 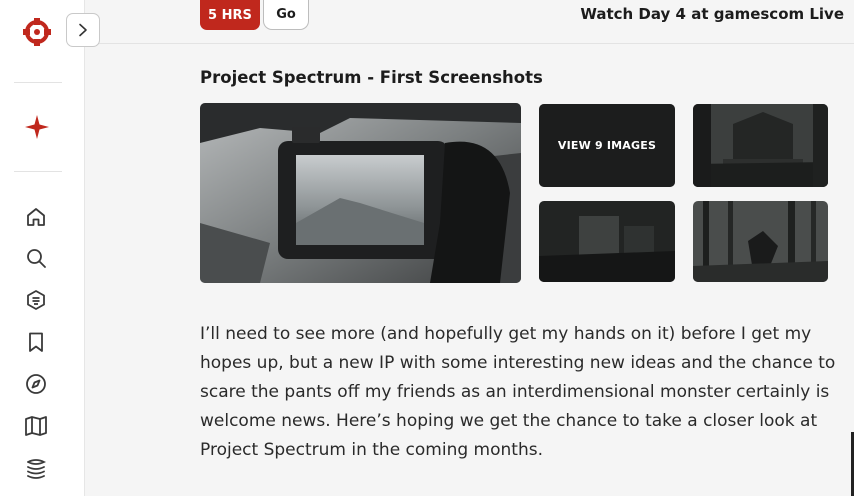 I want to click on ign-logo-icon, so click(x=37, y=32).